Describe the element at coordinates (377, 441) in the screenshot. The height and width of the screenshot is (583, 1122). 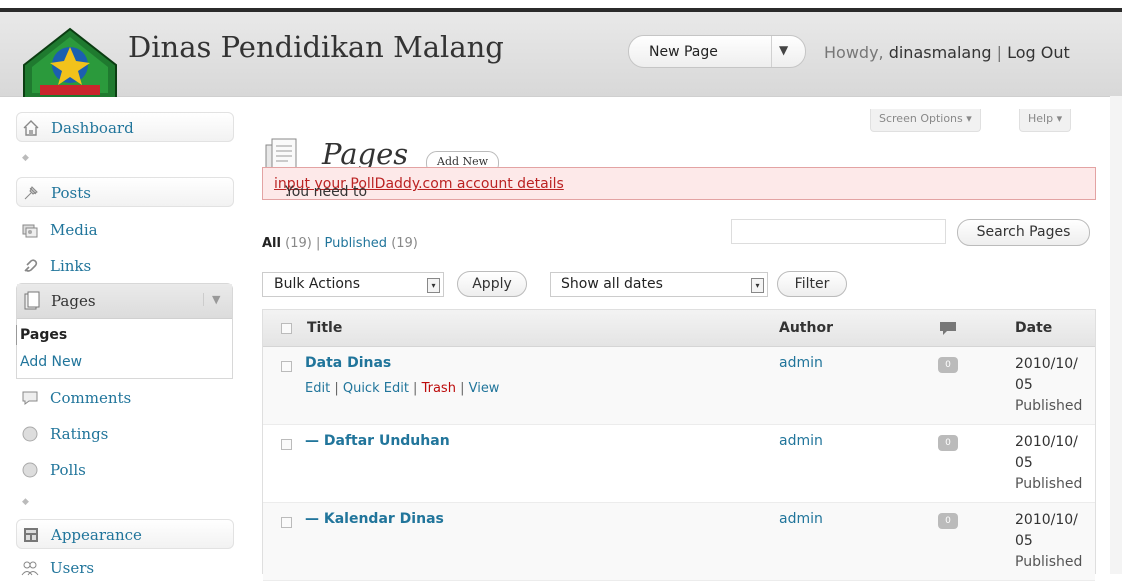
I see `page-title-link: — Daftar Unduhan` at that location.